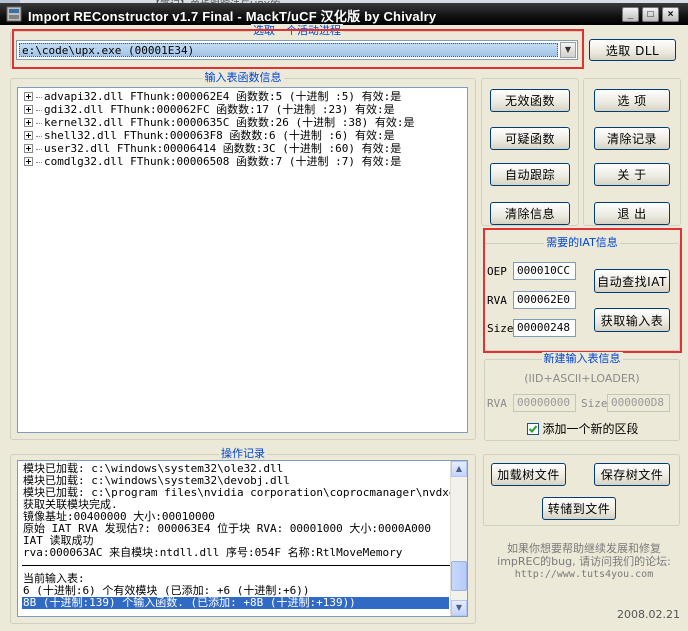 The width and height of the screenshot is (688, 631). Describe the element at coordinates (530, 213) in the screenshot. I see `clear-info-button: 清除信息` at that location.